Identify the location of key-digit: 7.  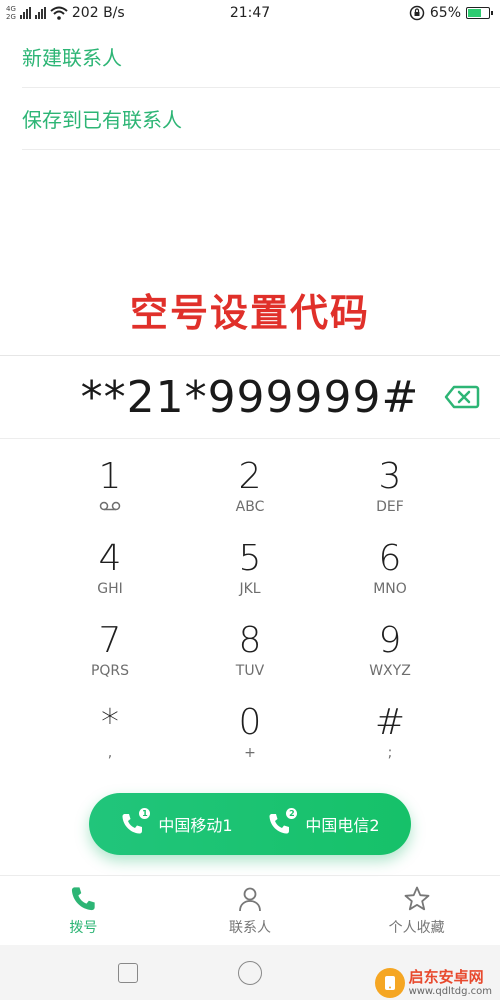
(110, 640).